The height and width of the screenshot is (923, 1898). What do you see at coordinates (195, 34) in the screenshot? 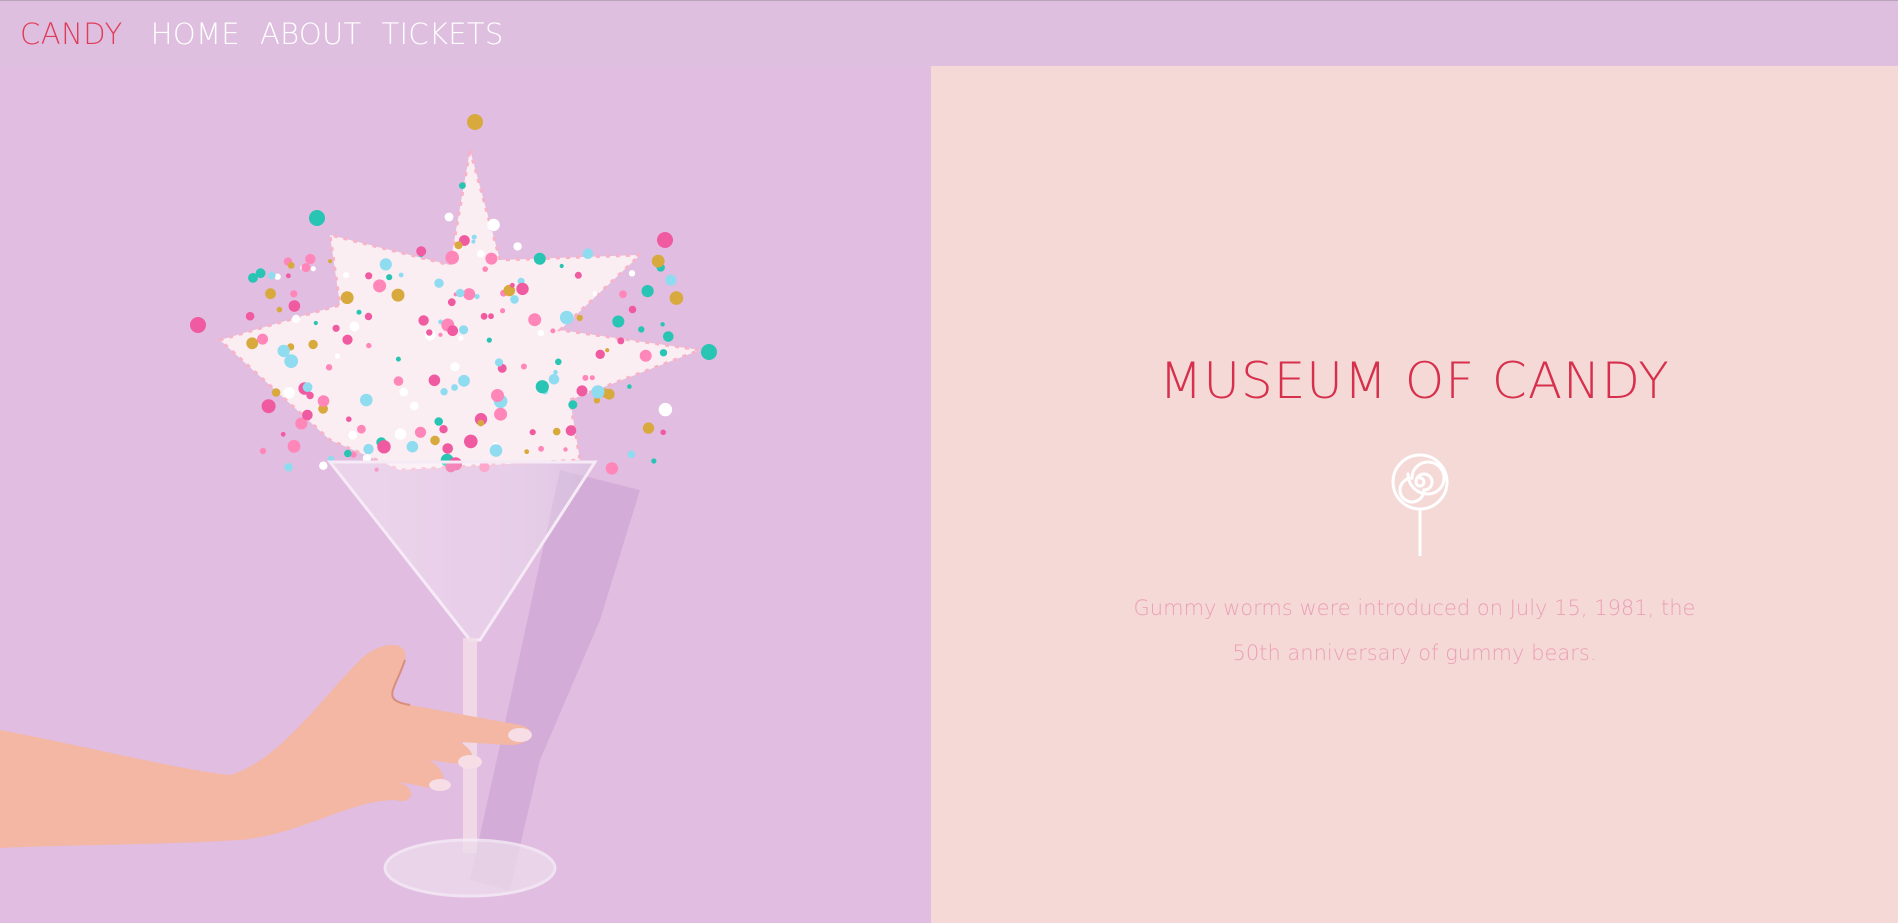
I see `nav-link-home: HOME` at bounding box center [195, 34].